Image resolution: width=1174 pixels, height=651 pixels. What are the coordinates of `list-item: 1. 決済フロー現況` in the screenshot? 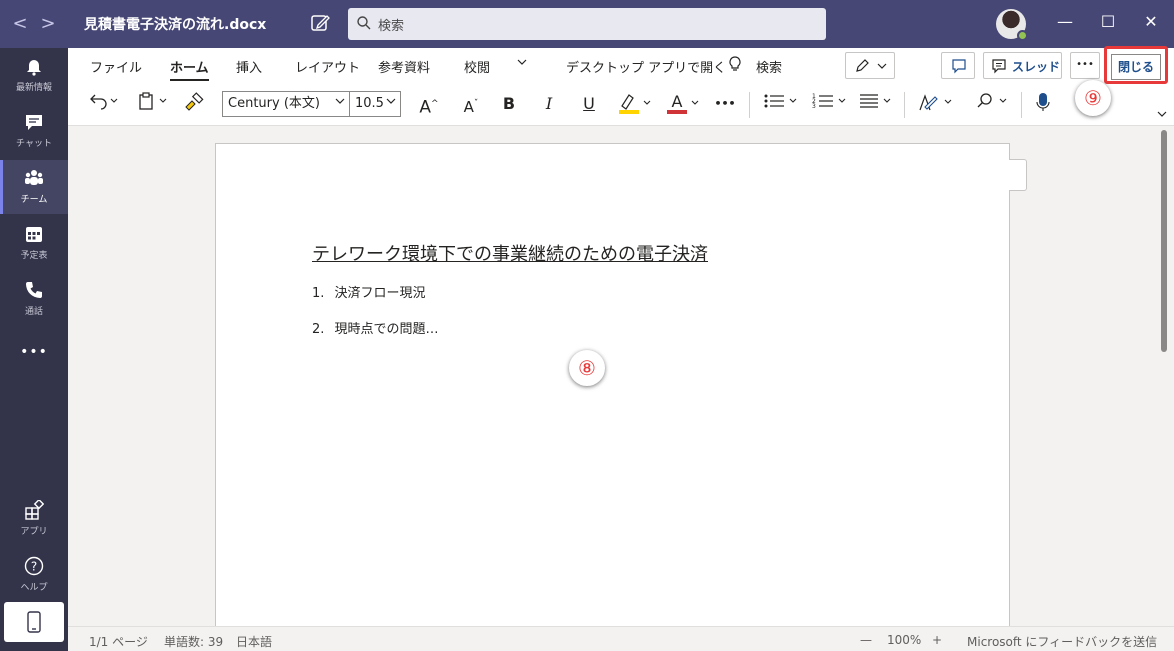 It's located at (369, 291).